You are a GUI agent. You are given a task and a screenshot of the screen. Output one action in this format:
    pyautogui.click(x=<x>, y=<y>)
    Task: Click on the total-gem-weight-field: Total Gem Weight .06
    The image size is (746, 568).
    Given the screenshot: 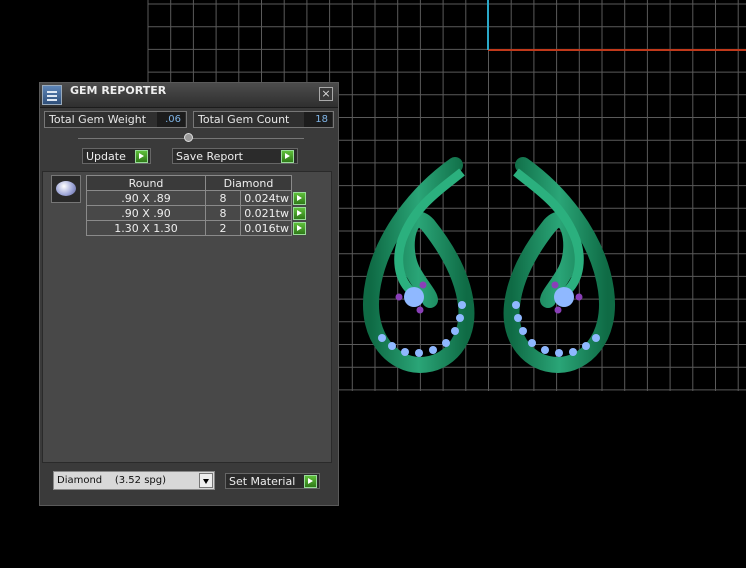 What is the action you would take?
    pyautogui.click(x=115, y=119)
    